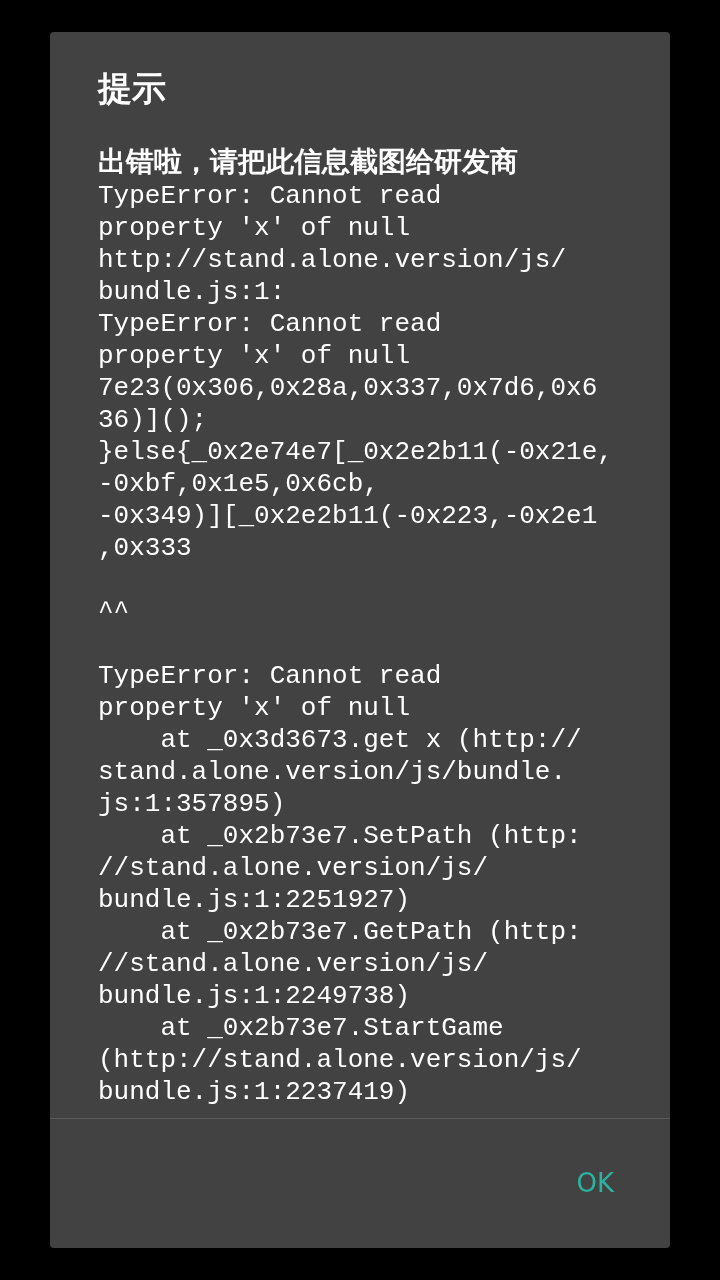 The height and width of the screenshot is (1280, 720). What do you see at coordinates (370, 740) in the screenshot?
I see `error-line: at _0x3d3673.get x (http://` at bounding box center [370, 740].